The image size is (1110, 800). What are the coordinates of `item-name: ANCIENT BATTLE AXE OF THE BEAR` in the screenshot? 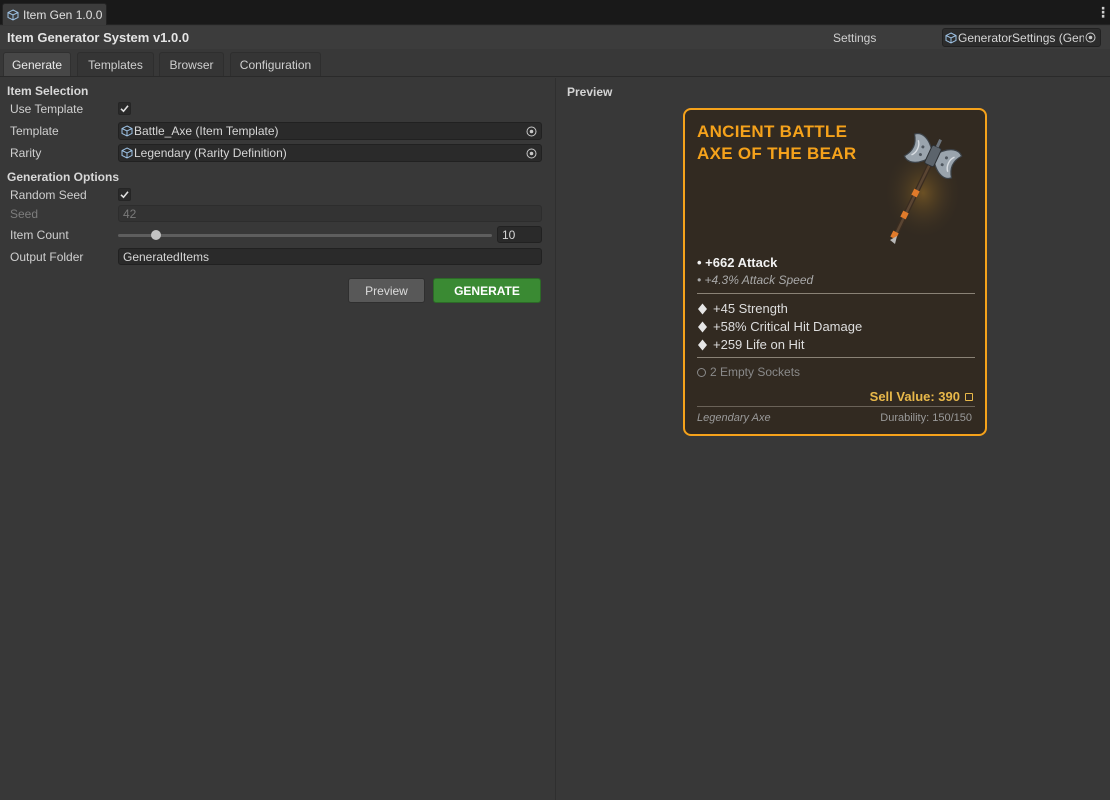 It's located at (777, 142).